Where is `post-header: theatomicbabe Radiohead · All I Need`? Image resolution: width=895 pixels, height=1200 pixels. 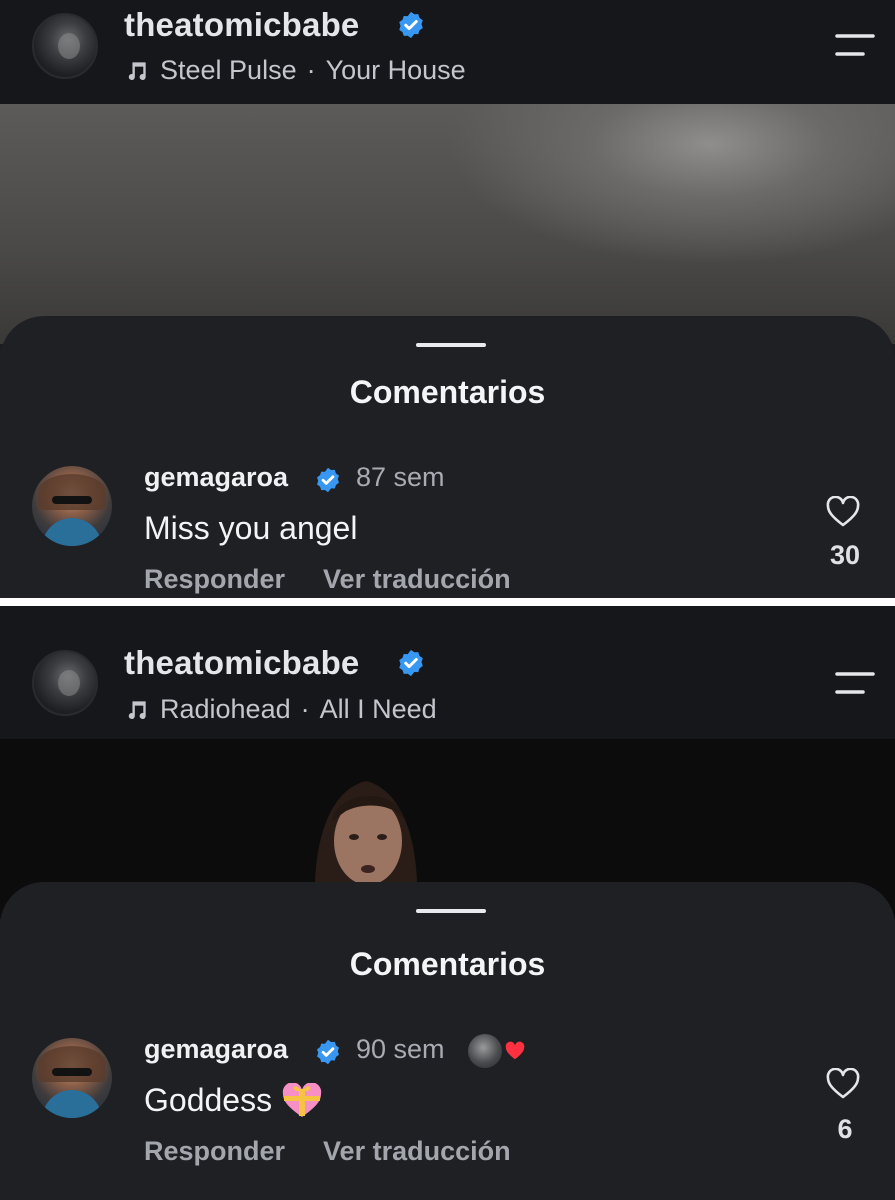
post-header: theatomicbabe Radiohead · All I Need is located at coordinates (447, 672).